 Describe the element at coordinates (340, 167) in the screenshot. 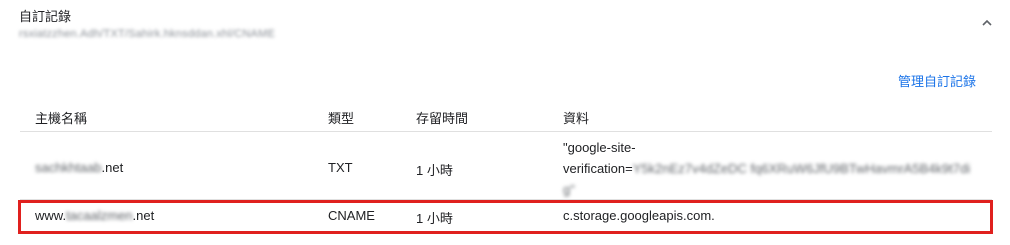

I see `row-type: TXT` at that location.